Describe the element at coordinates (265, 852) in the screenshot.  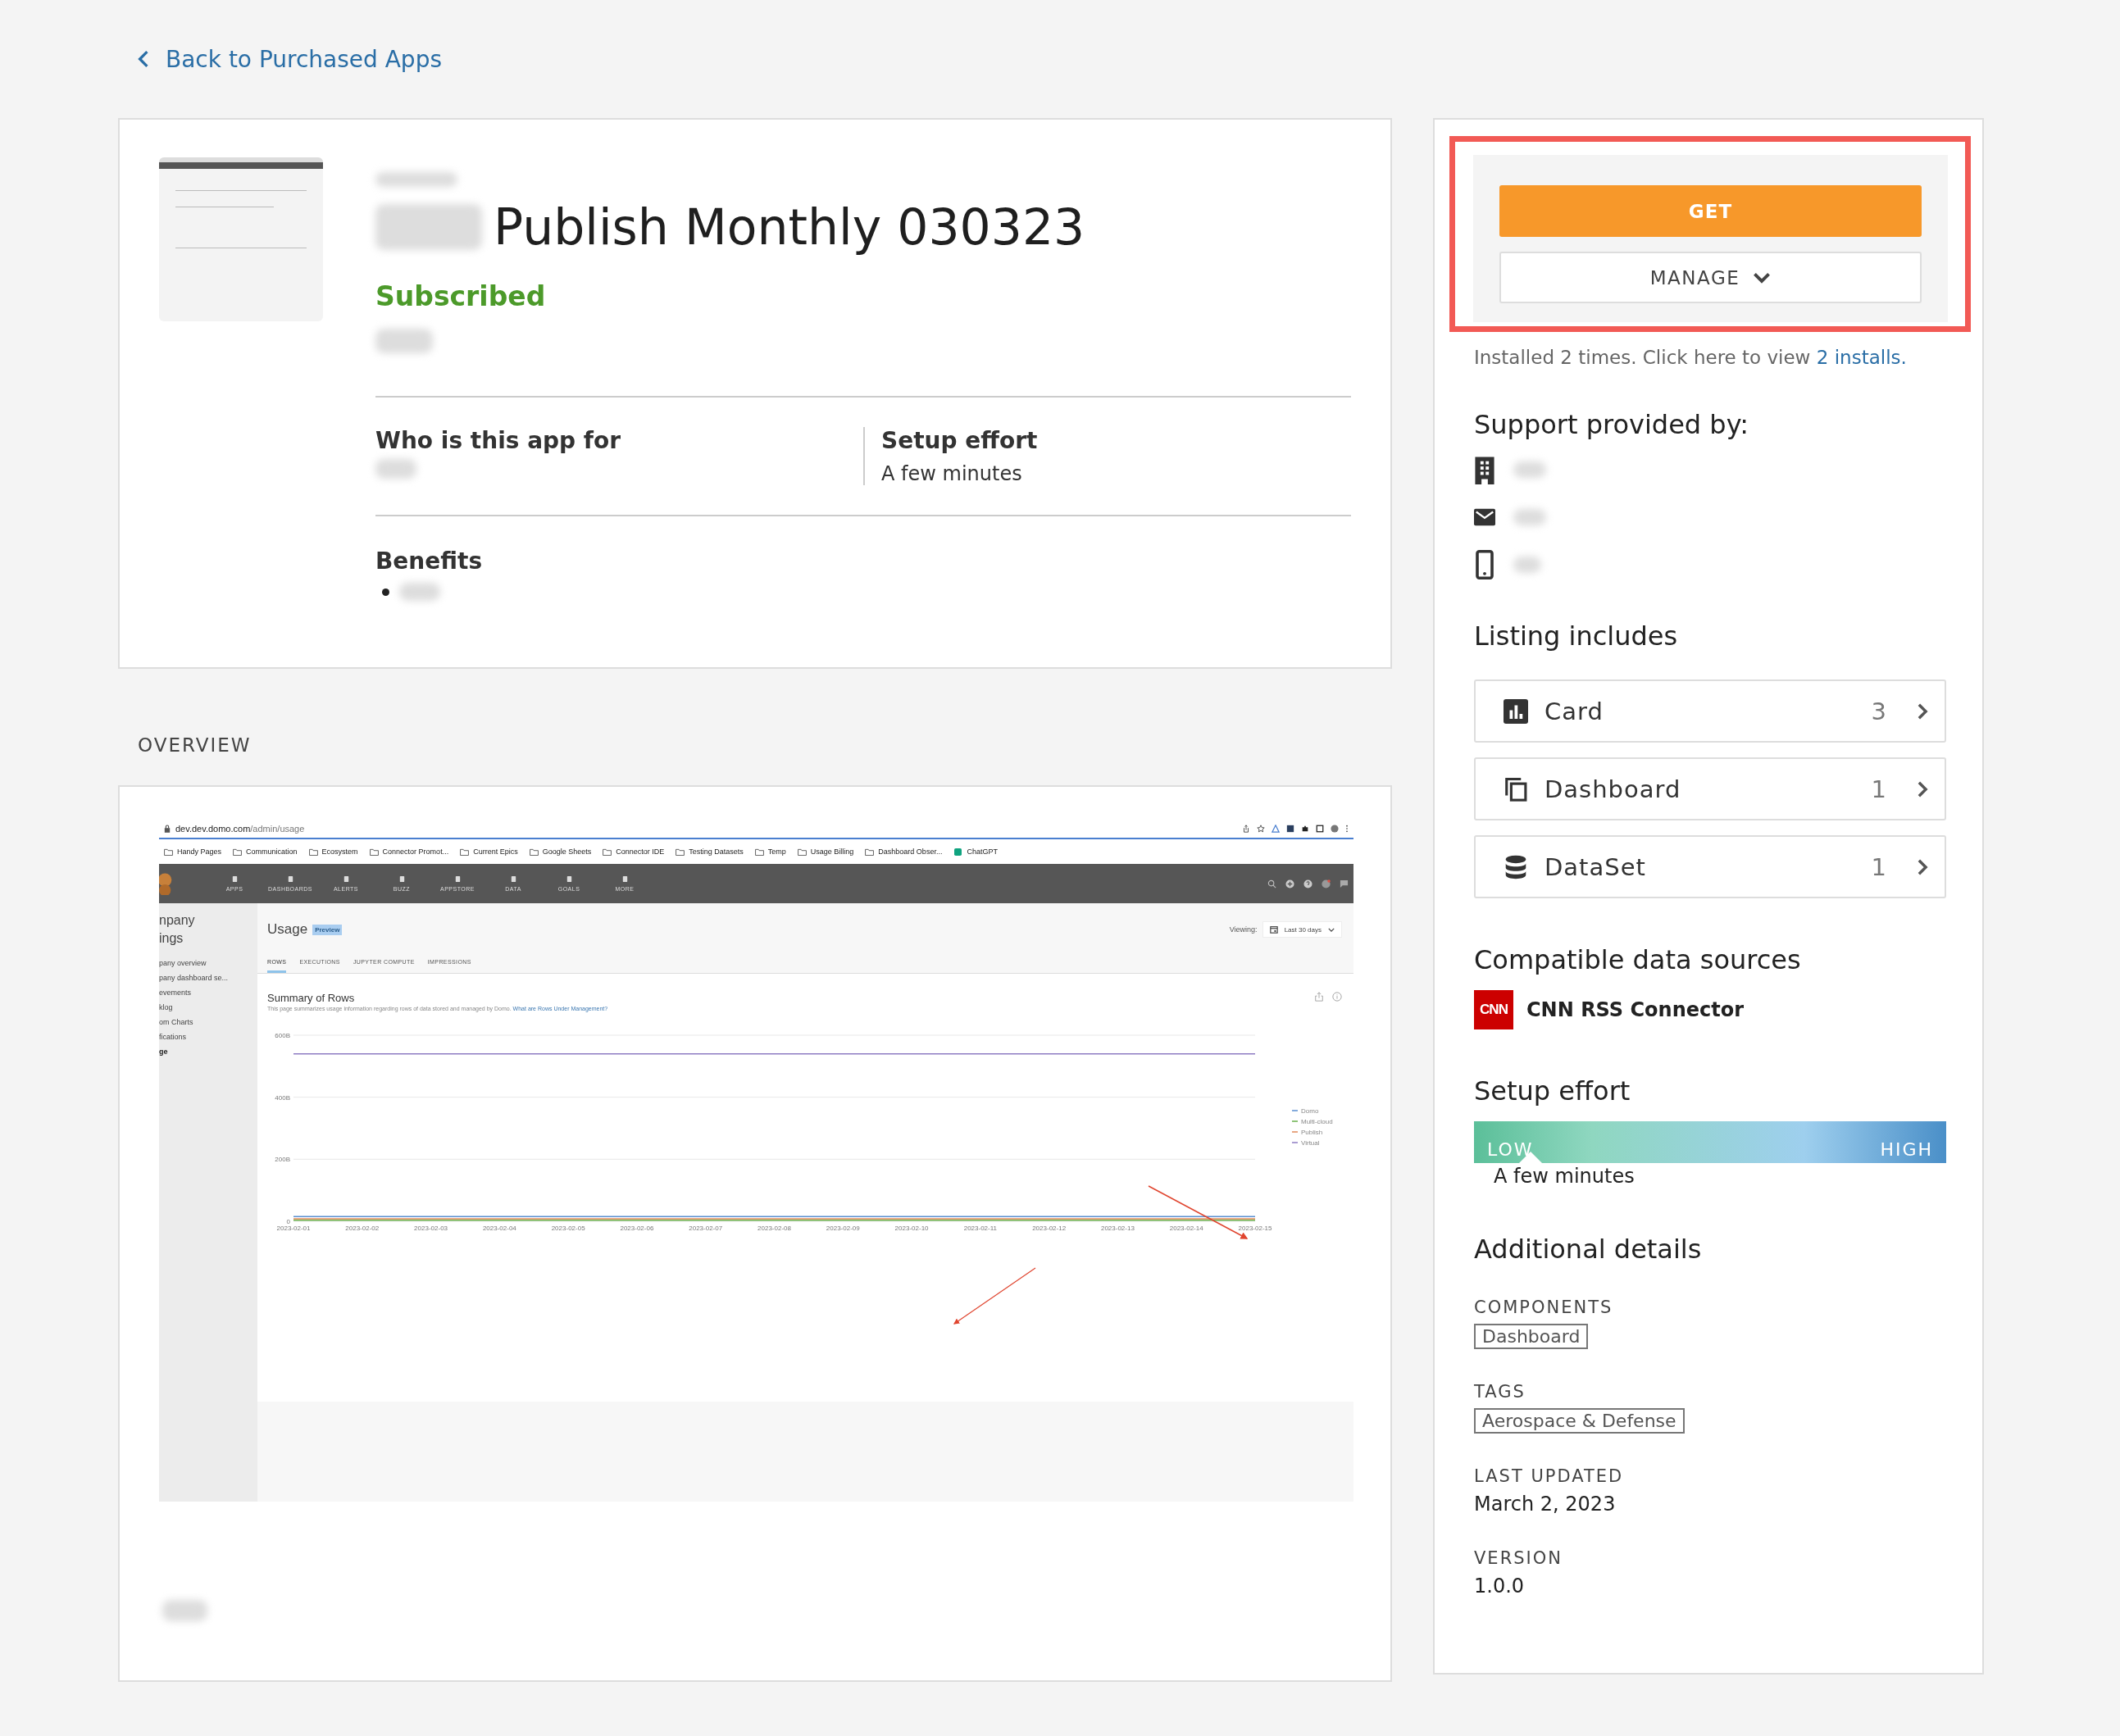
I see `bookmark: Communication` at that location.